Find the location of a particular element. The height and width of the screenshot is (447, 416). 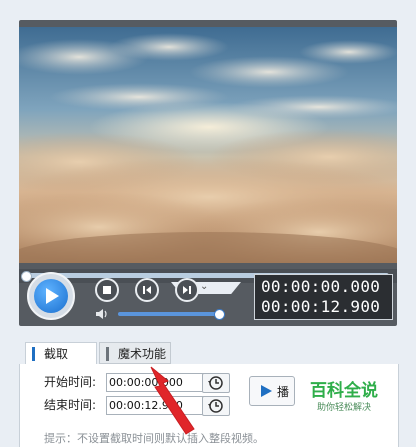

insert-play-button: 播 is located at coordinates (272, 391).